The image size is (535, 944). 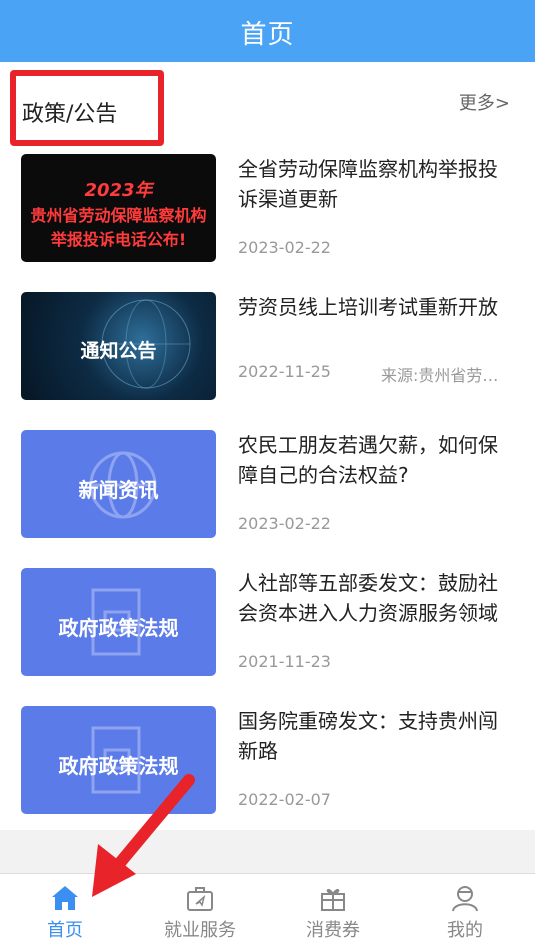 What do you see at coordinates (333, 930) in the screenshot?
I see `tab-label: 消费券` at bounding box center [333, 930].